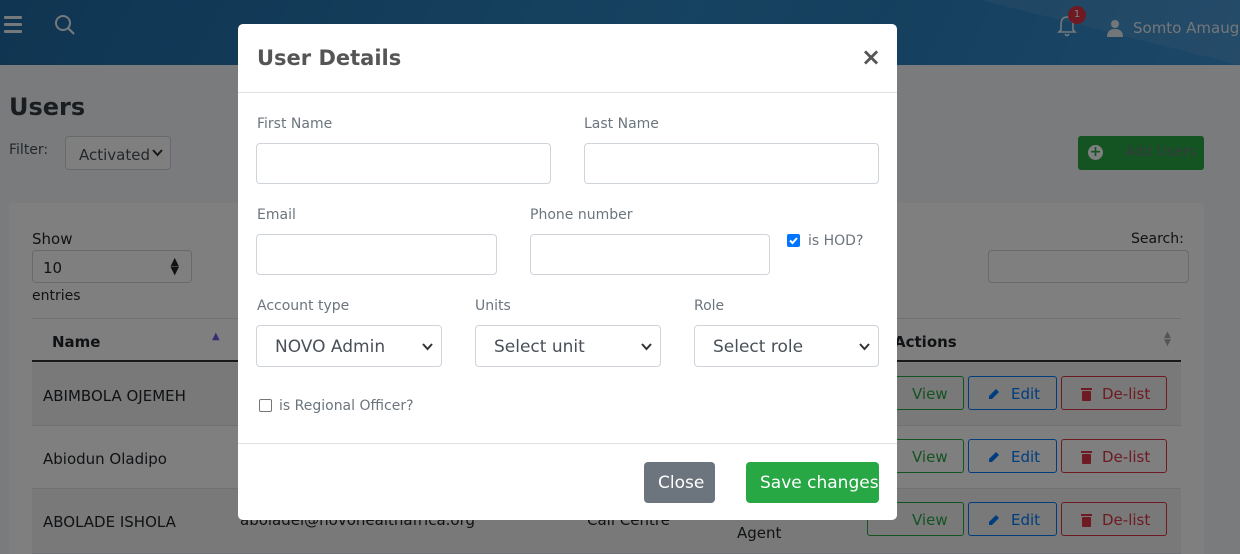  What do you see at coordinates (836, 241) in the screenshot?
I see `is-hod-label: is HOD?` at bounding box center [836, 241].